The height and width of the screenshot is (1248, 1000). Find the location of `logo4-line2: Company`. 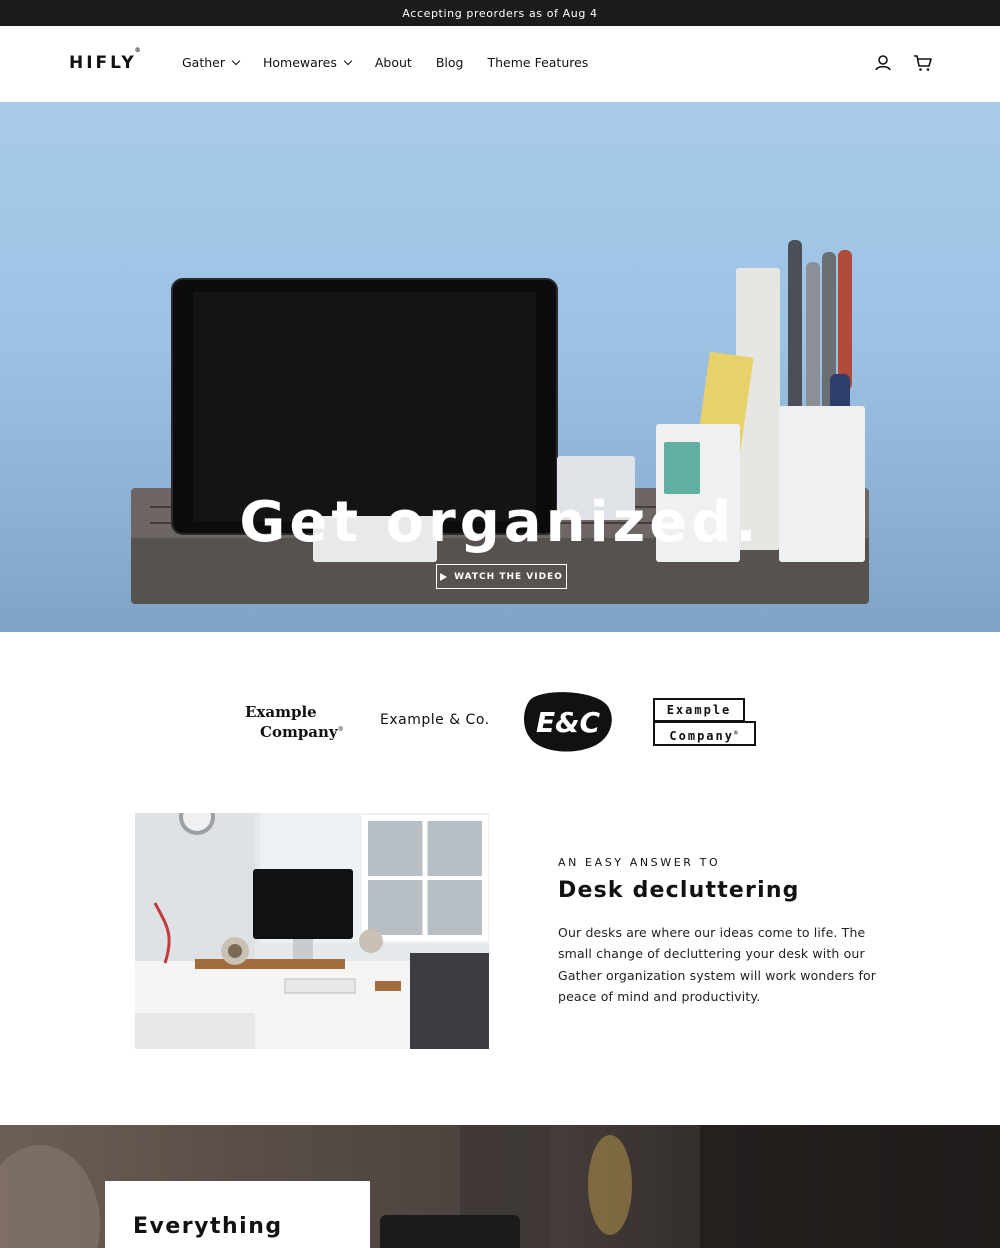

logo4-line2: Company is located at coordinates (701, 736).